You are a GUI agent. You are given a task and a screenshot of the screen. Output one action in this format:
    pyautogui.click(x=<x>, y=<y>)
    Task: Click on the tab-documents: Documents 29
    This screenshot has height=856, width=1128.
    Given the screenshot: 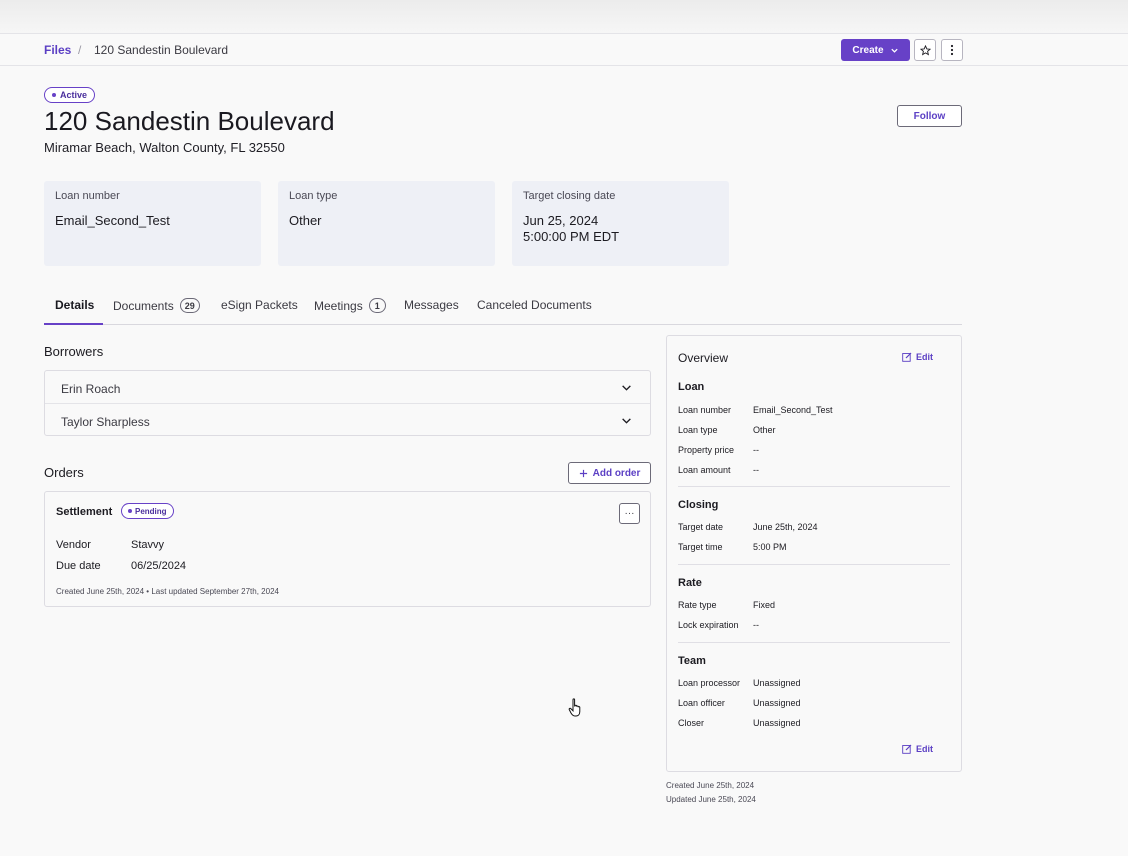 What is the action you would take?
    pyautogui.click(x=156, y=305)
    